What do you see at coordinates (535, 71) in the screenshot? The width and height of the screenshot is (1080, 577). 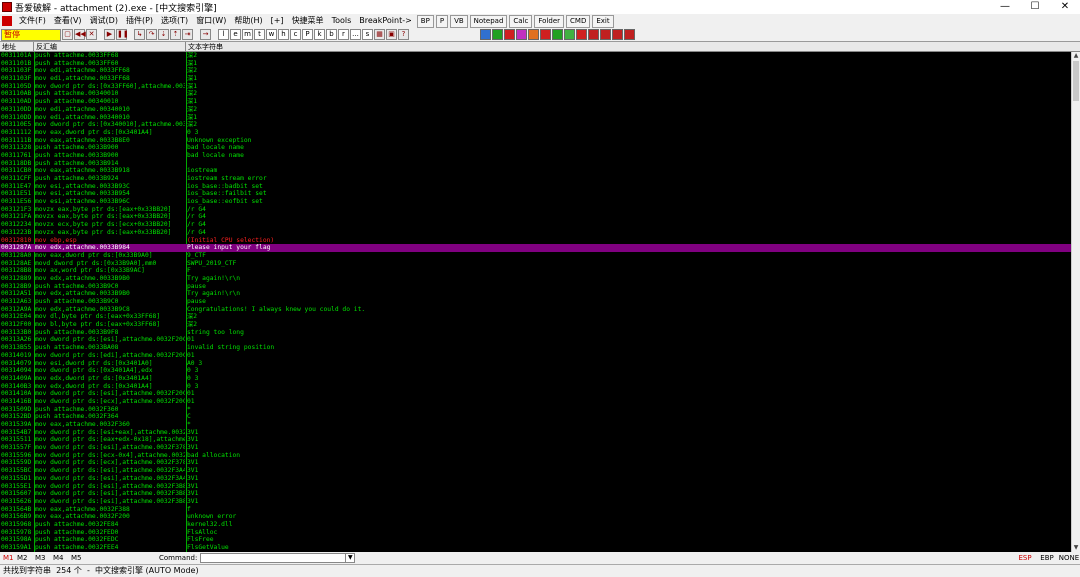 I see `table-row: 0031103F mov edi,attachme.0033FF68 深2` at bounding box center [535, 71].